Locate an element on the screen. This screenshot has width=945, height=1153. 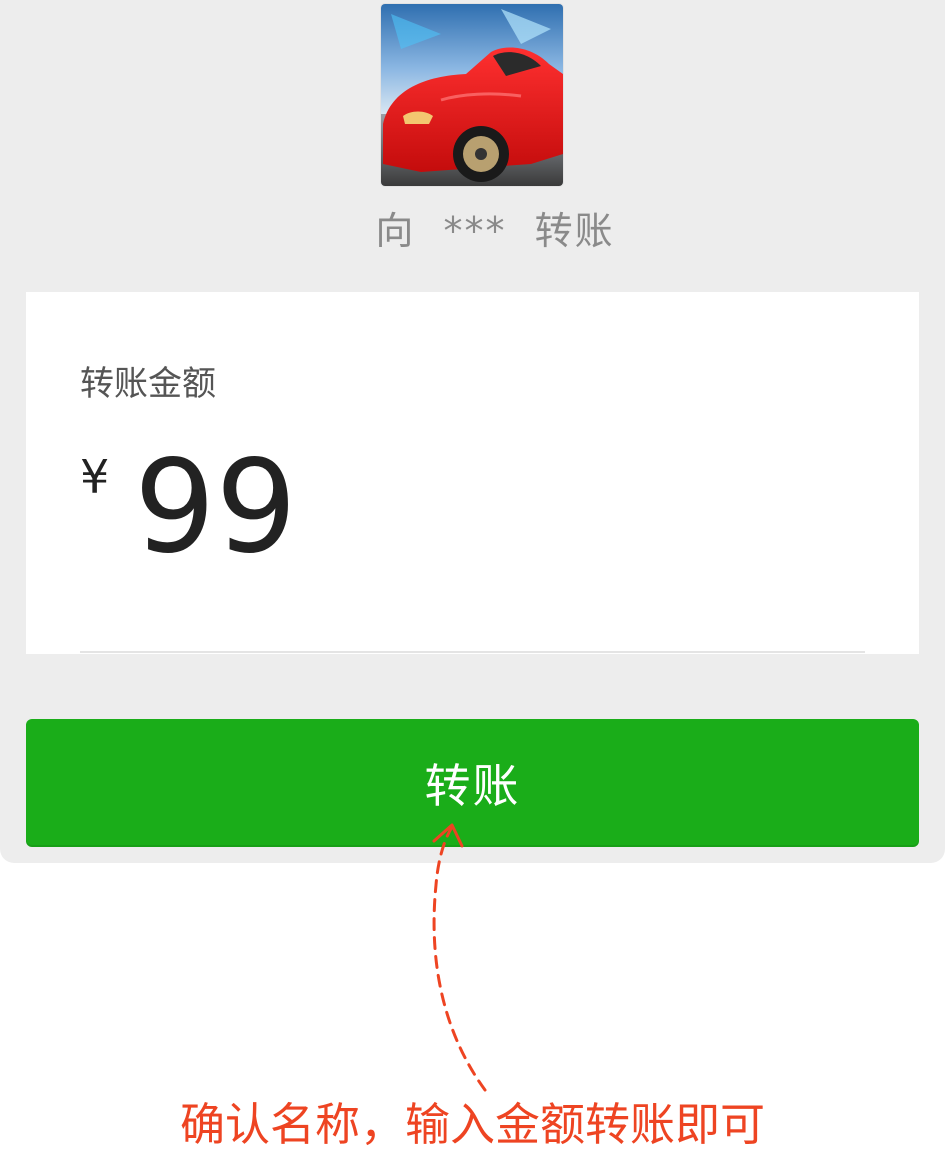
pointer-arrow is located at coordinates (459, 957).